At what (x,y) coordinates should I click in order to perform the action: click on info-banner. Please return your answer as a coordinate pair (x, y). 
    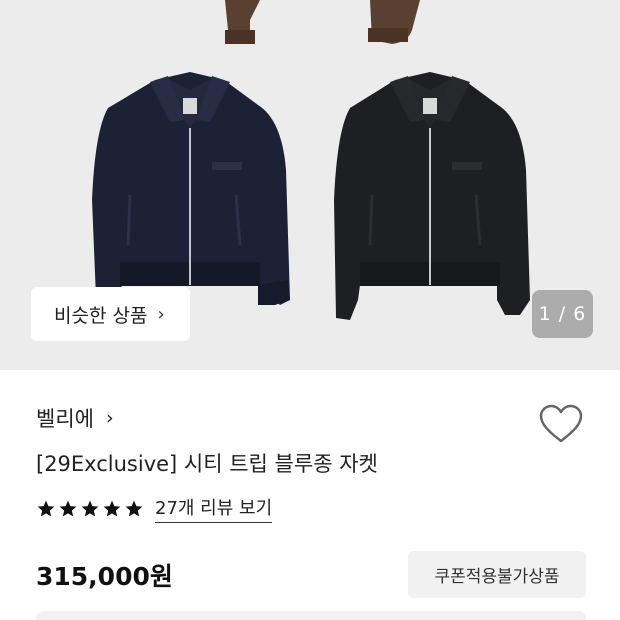
    Looking at the image, I should click on (311, 615).